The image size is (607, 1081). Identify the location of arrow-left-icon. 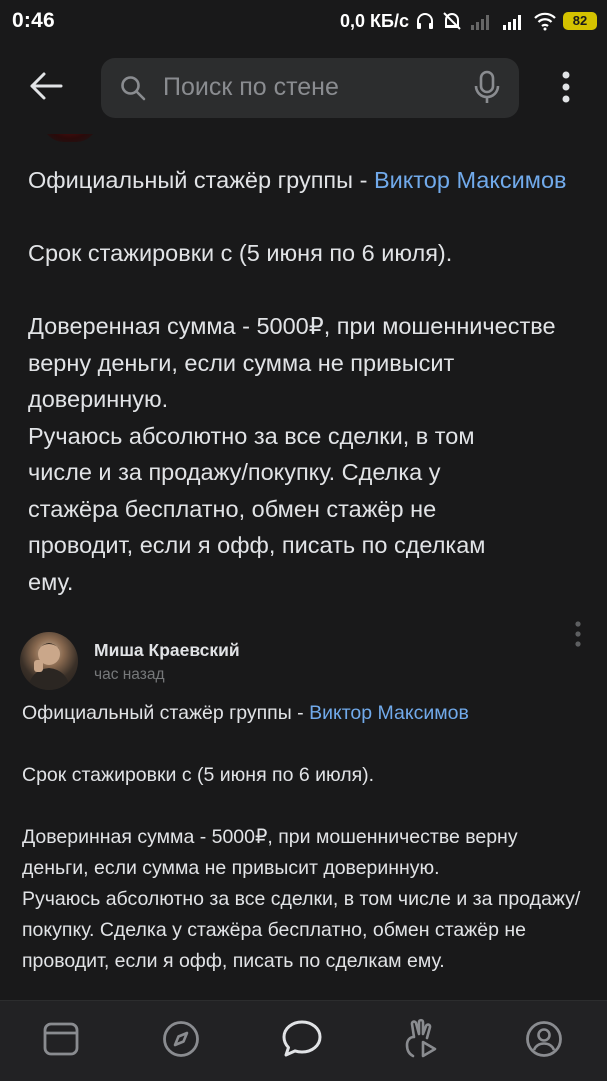
(46, 88).